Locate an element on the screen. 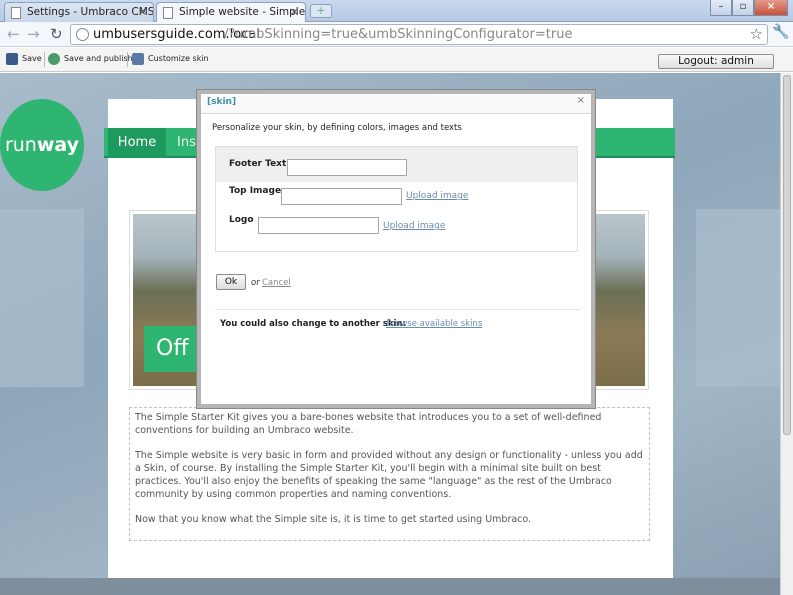 Image resolution: width=793 pixels, height=595 pixels. save-label: Save is located at coordinates (32, 58).